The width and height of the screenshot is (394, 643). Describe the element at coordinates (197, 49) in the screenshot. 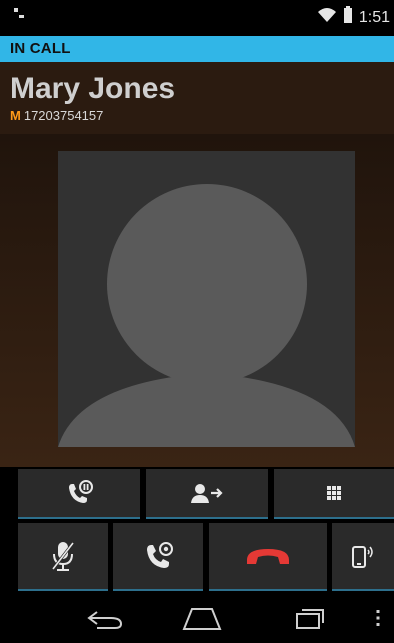

I see `call-status-banner: IN CALL` at that location.